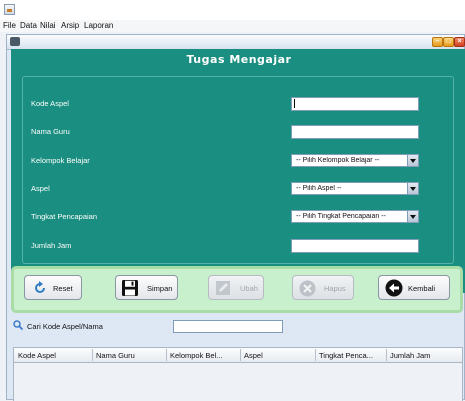  I want to click on frame-menu-icon, so click(15, 41).